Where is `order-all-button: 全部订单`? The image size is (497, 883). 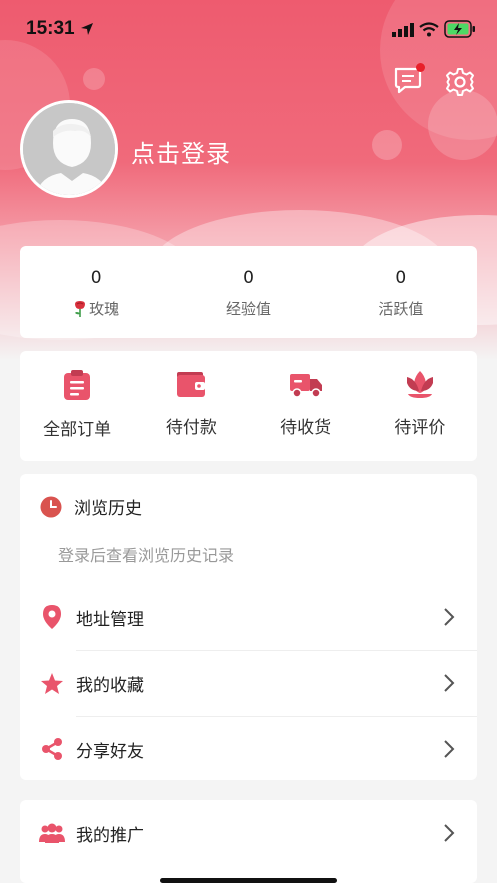 order-all-button: 全部订单 is located at coordinates (77, 406).